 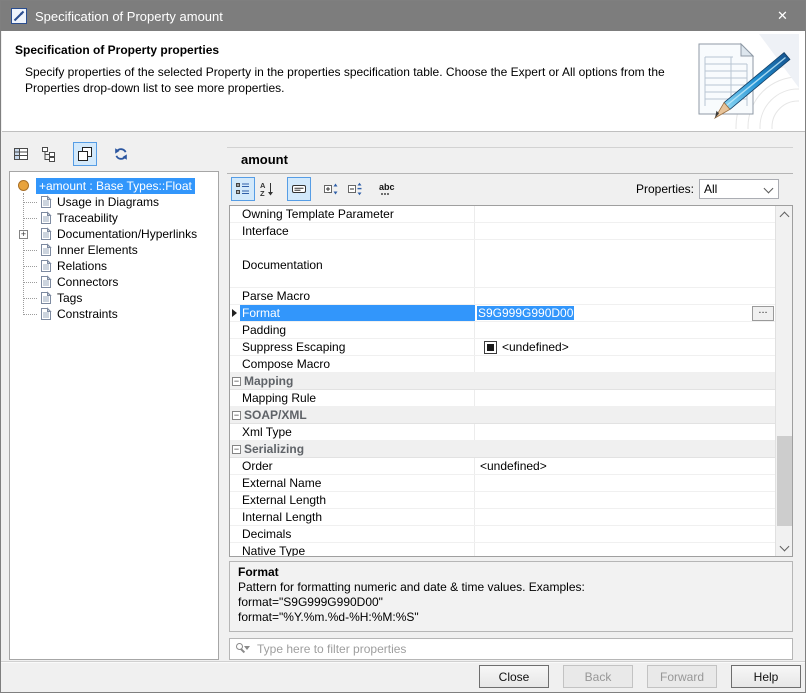 I want to click on filter-input, so click(x=523, y=649).